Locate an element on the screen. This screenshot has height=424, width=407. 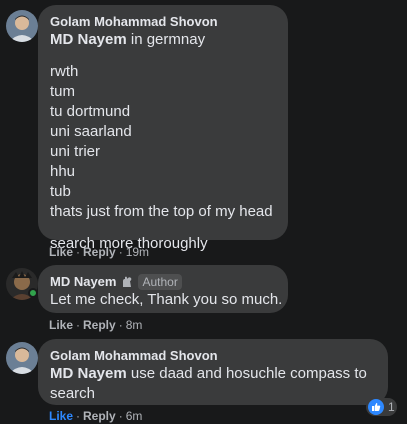
reaction-summary: 1 is located at coordinates (381, 407).